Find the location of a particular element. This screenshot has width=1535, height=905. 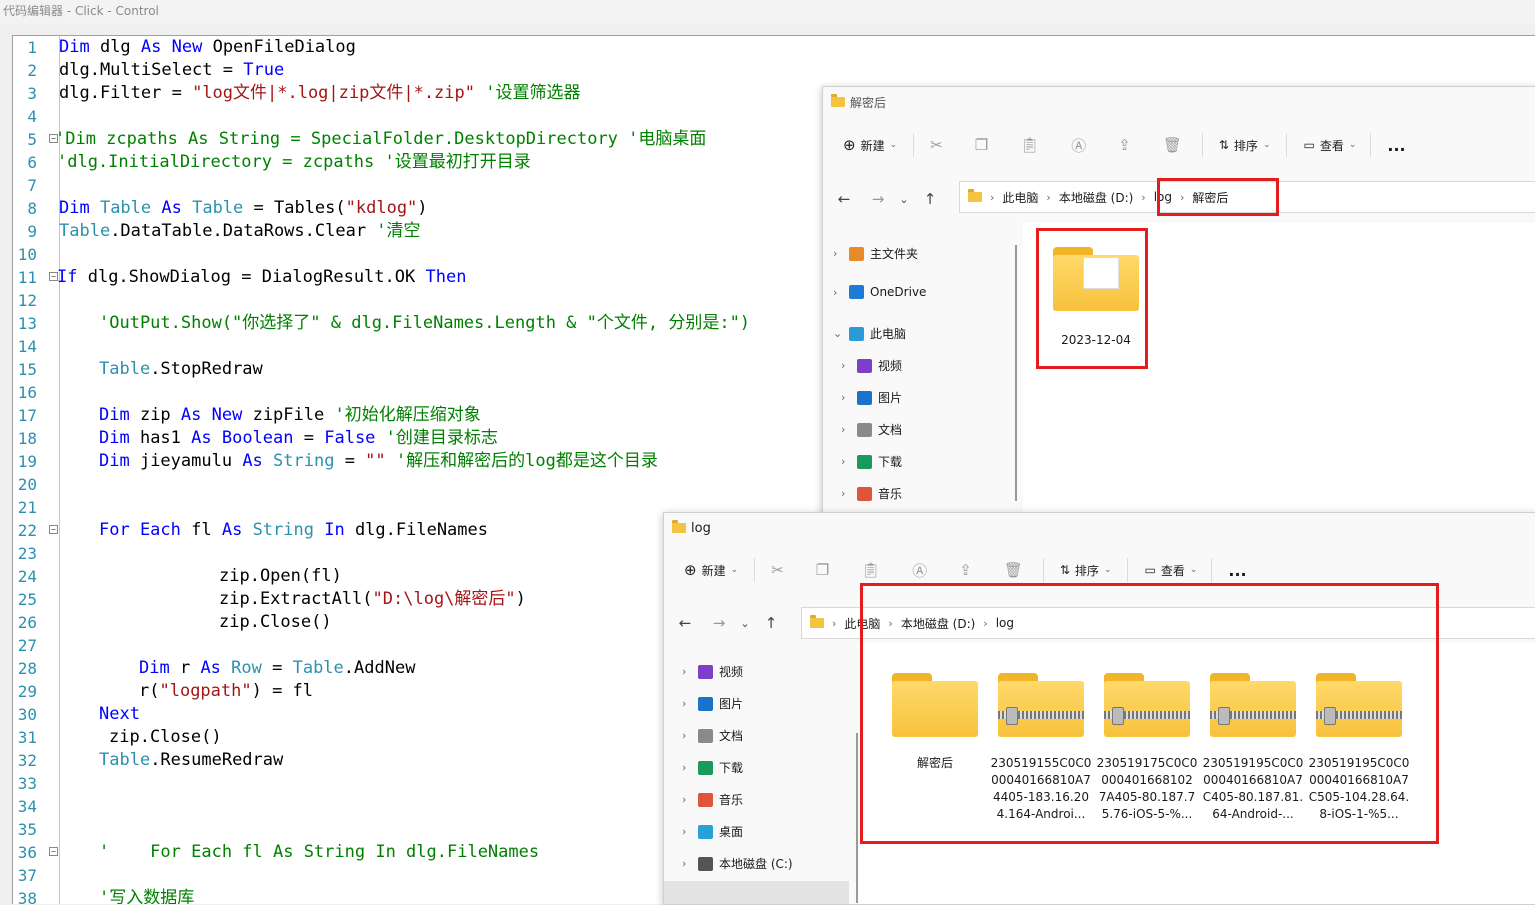

sidebar-item: ⌄ 此电脑 is located at coordinates (869, 333).